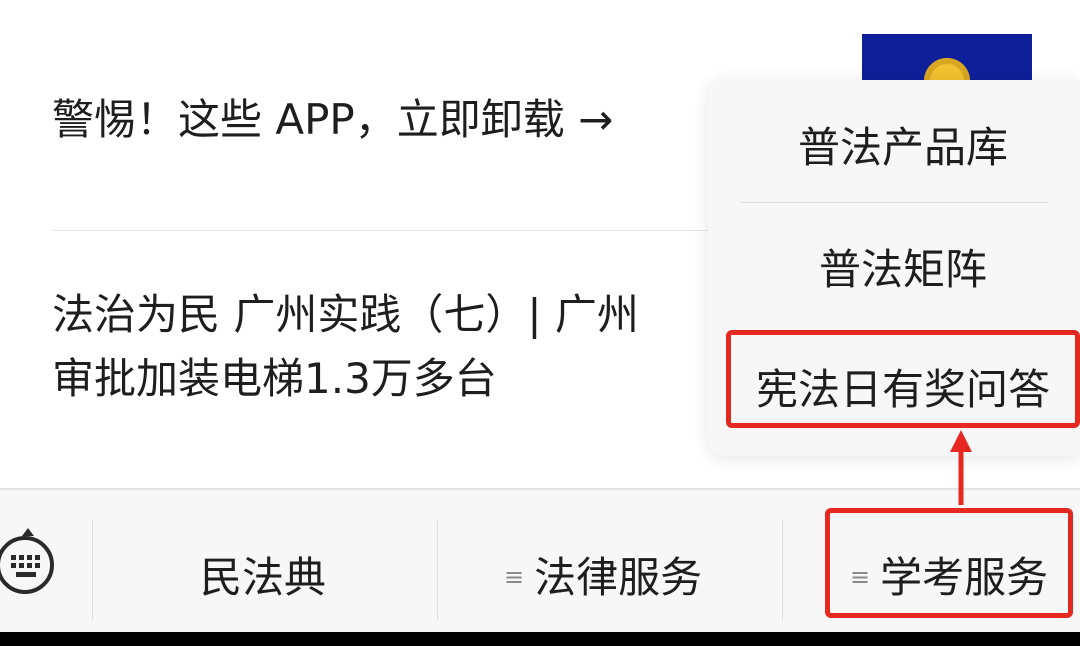 Image resolution: width=1080 pixels, height=646 pixels. I want to click on keyboard-keys, so click(26, 566).